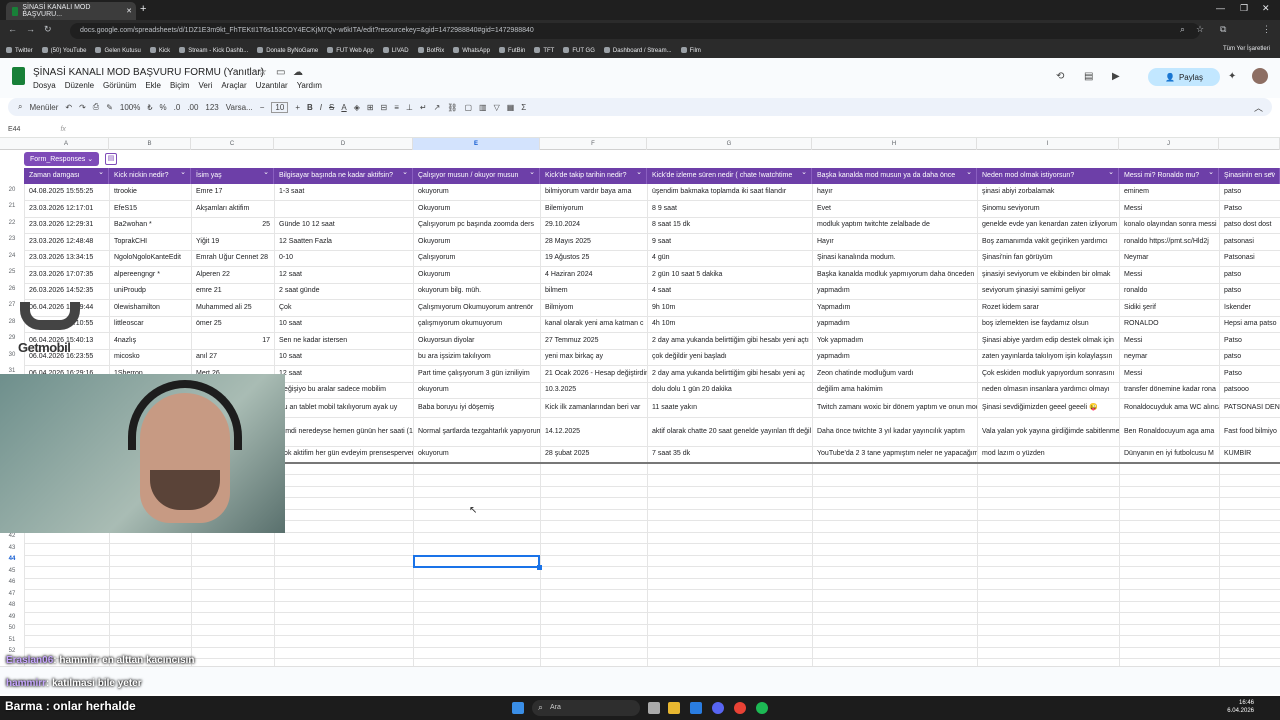  What do you see at coordinates (894, 176) in the screenshot?
I see `header-cell: Başka kanalda mod musun ya da daha önce` at bounding box center [894, 176].